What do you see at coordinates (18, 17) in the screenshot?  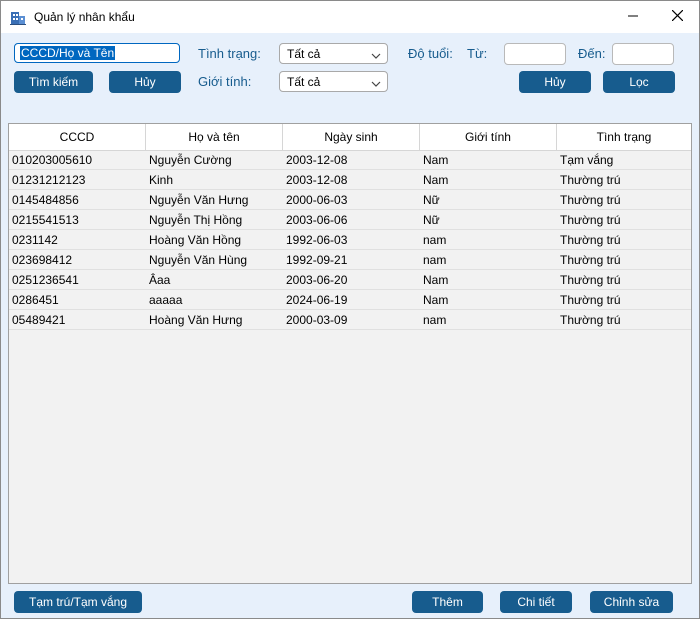 I see `building-icon` at bounding box center [18, 17].